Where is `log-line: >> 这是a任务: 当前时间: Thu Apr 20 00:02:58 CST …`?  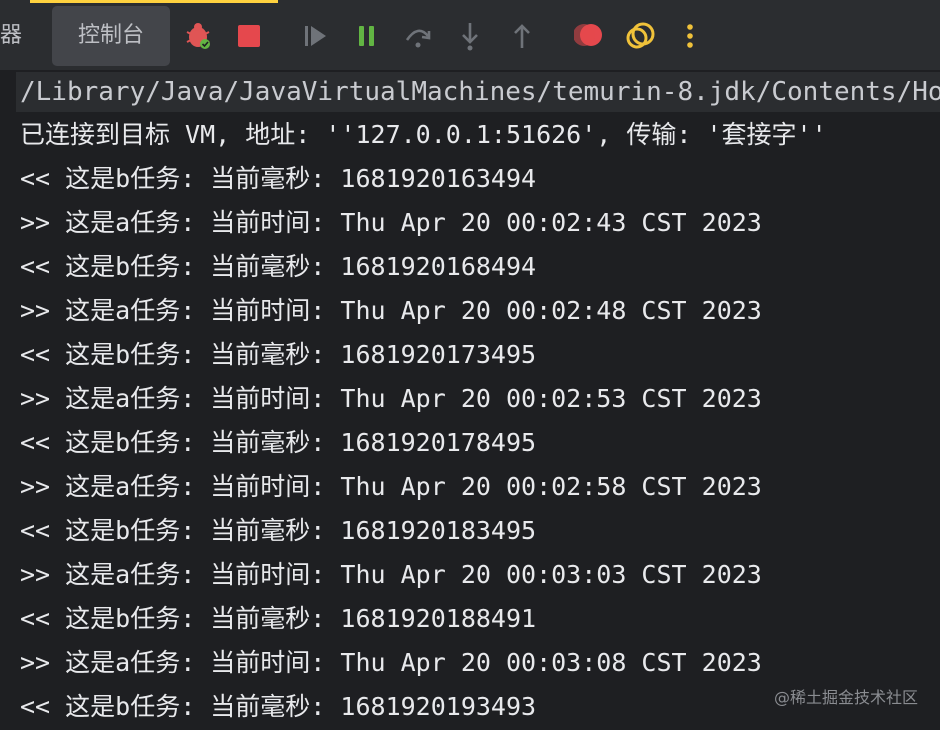
log-line: >> 这是a任务: 当前时间: Thu Apr 20 00:02:58 CST … is located at coordinates (391, 486).